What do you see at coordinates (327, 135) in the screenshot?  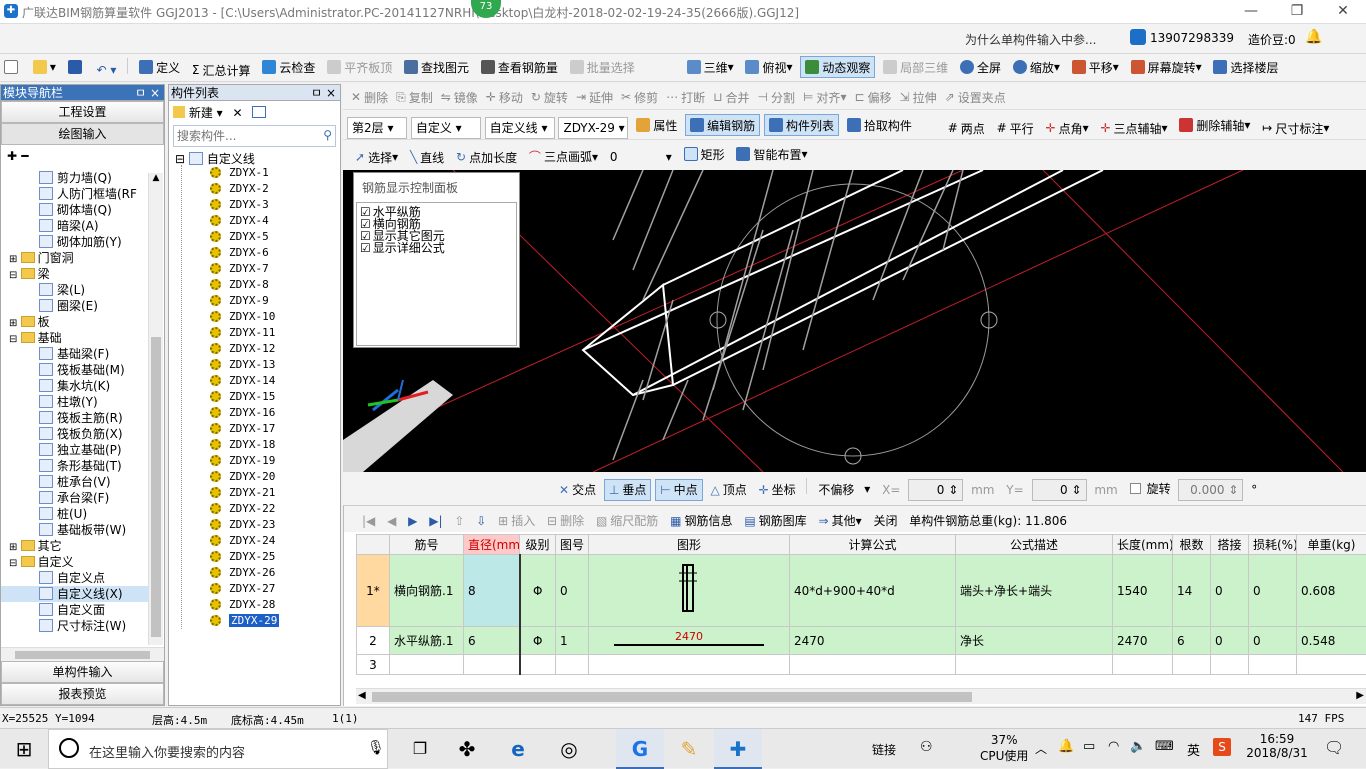 I see `search-icon: ⚲` at bounding box center [327, 135].